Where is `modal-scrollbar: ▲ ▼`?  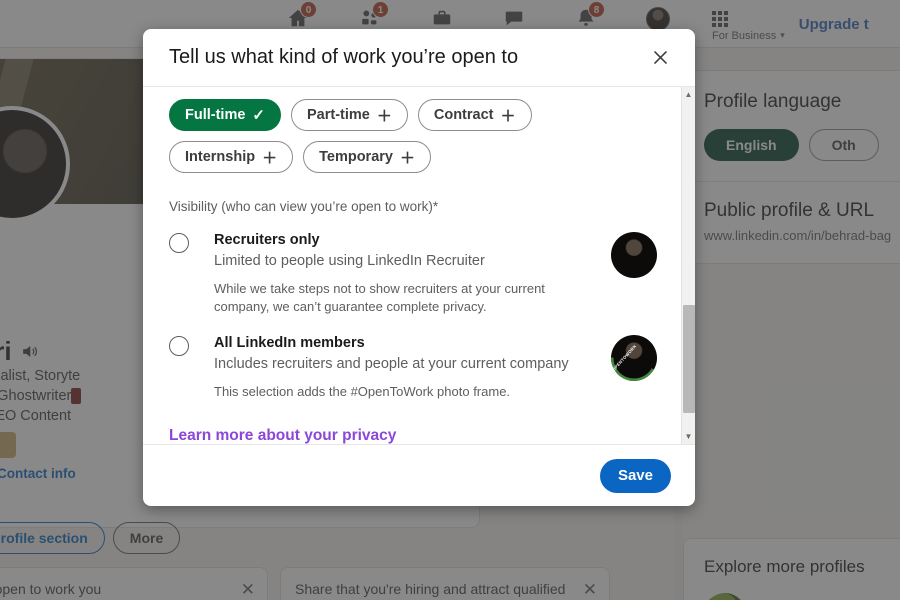
modal-scrollbar: ▲ ▼ is located at coordinates (688, 265).